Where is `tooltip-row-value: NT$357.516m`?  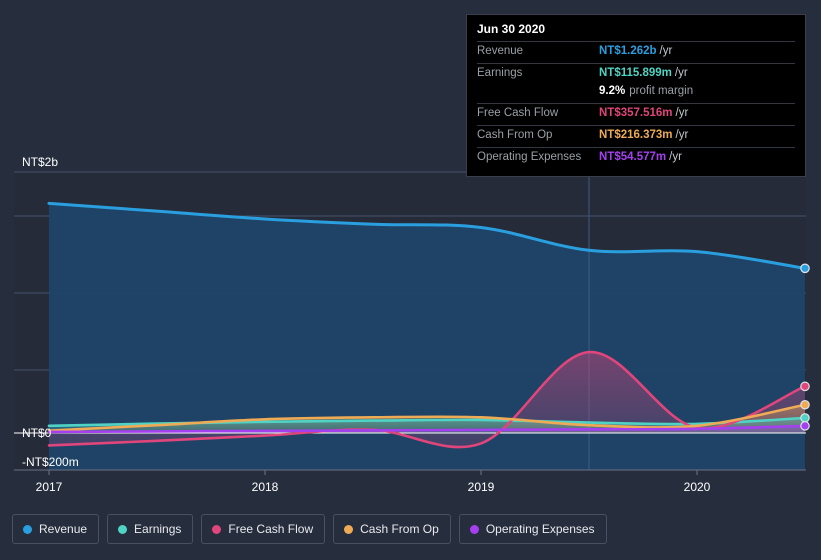
tooltip-row-value: NT$357.516m is located at coordinates (636, 113).